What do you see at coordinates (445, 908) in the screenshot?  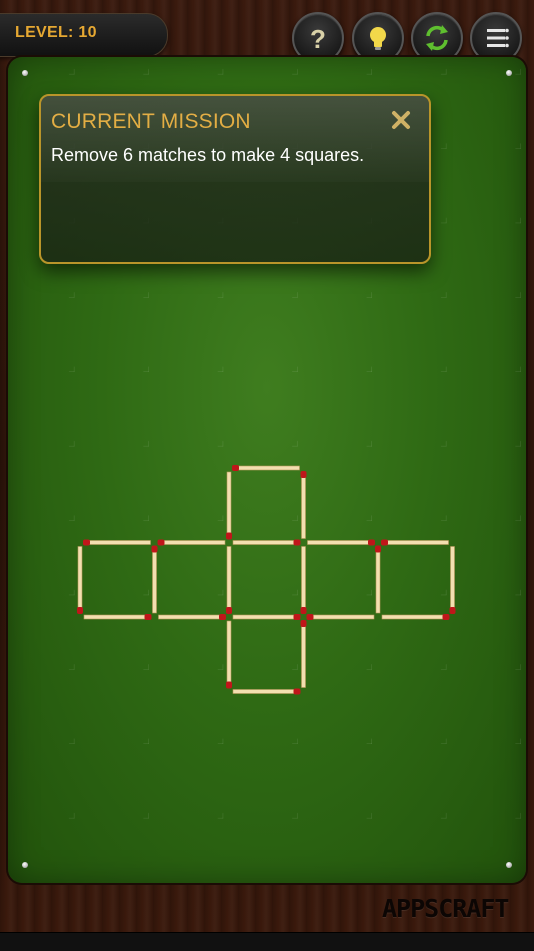 I see `appscraft-logo: APPSCRAFT` at bounding box center [445, 908].